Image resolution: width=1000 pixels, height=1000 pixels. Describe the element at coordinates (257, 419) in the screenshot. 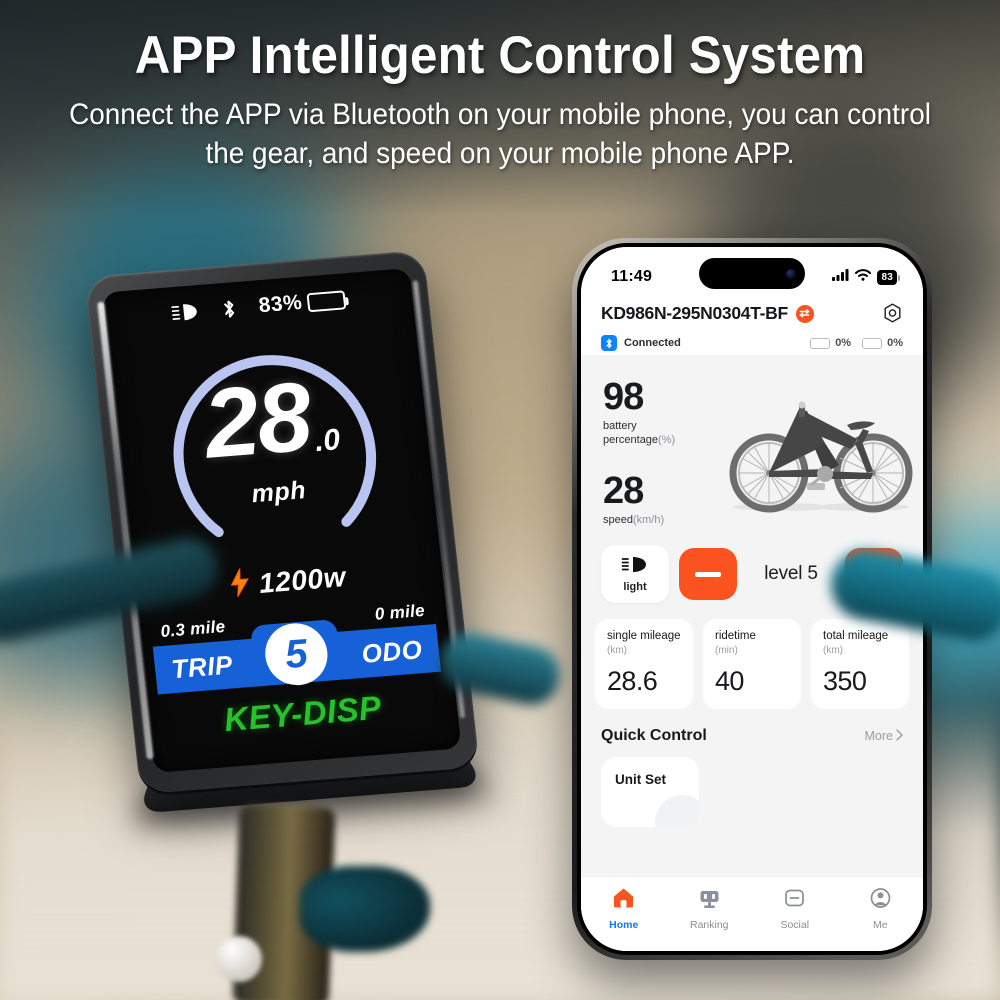

I see `display-speed-value: 28` at that location.